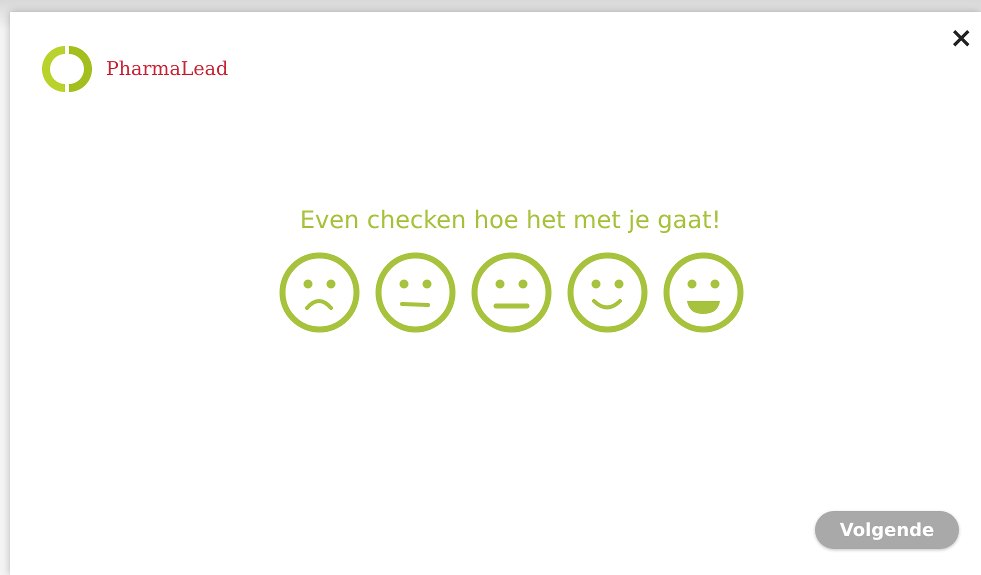 The image size is (981, 575). I want to click on grin-face-icon, so click(703, 292).